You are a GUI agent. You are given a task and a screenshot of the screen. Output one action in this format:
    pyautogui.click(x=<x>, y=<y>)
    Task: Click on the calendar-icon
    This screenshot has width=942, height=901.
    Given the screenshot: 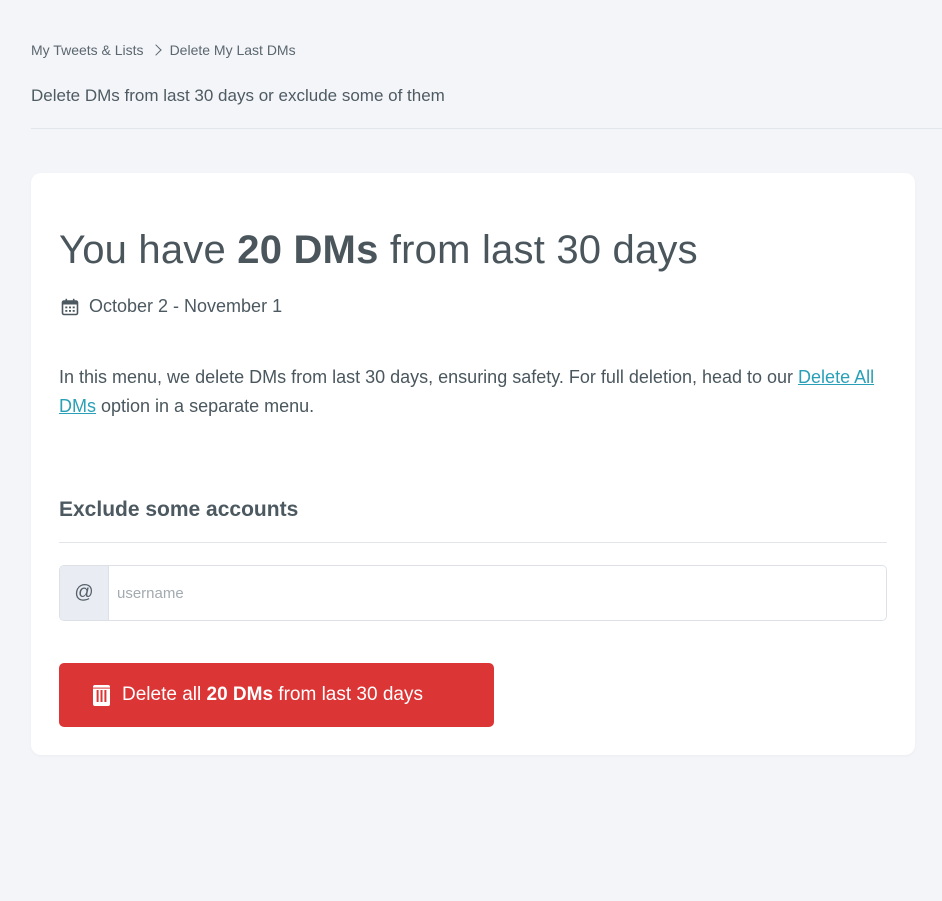 What is the action you would take?
    pyautogui.click(x=70, y=306)
    